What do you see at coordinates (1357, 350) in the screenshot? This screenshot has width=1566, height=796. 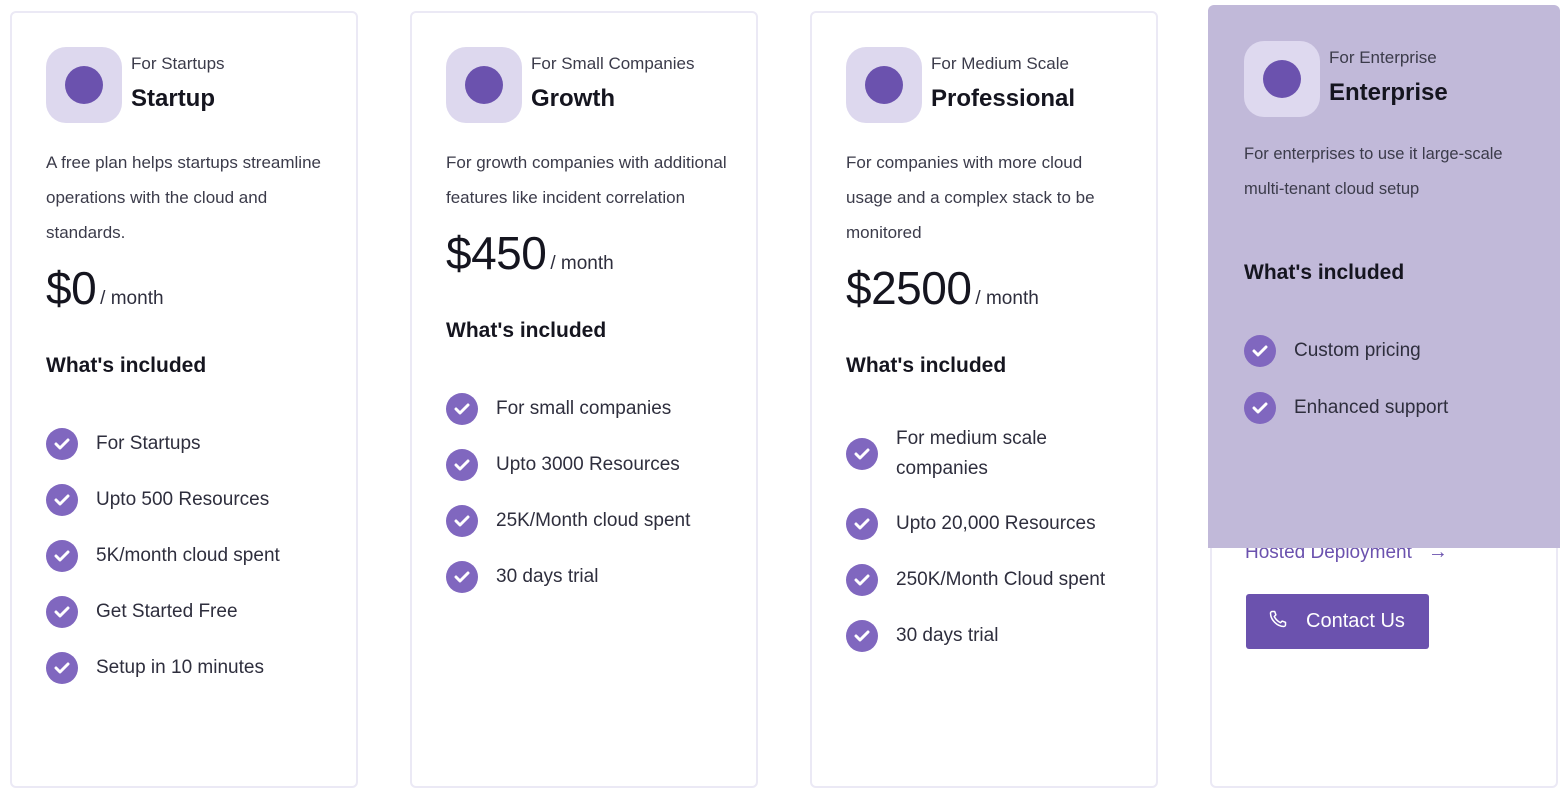 I see `feature-label: Custom pricing` at bounding box center [1357, 350].